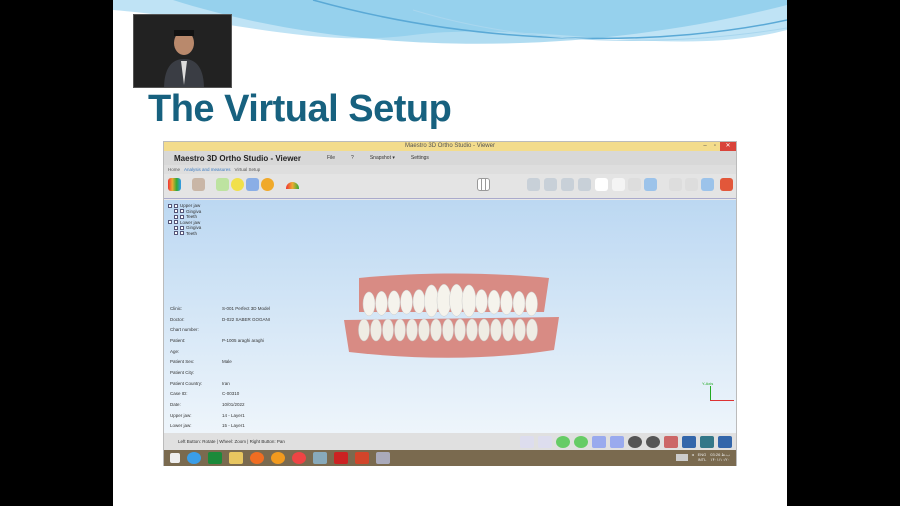 Image resolution: width=900 pixels, height=506 pixels. Describe the element at coordinates (728, 146) in the screenshot. I see `close-button: ✕` at that location.